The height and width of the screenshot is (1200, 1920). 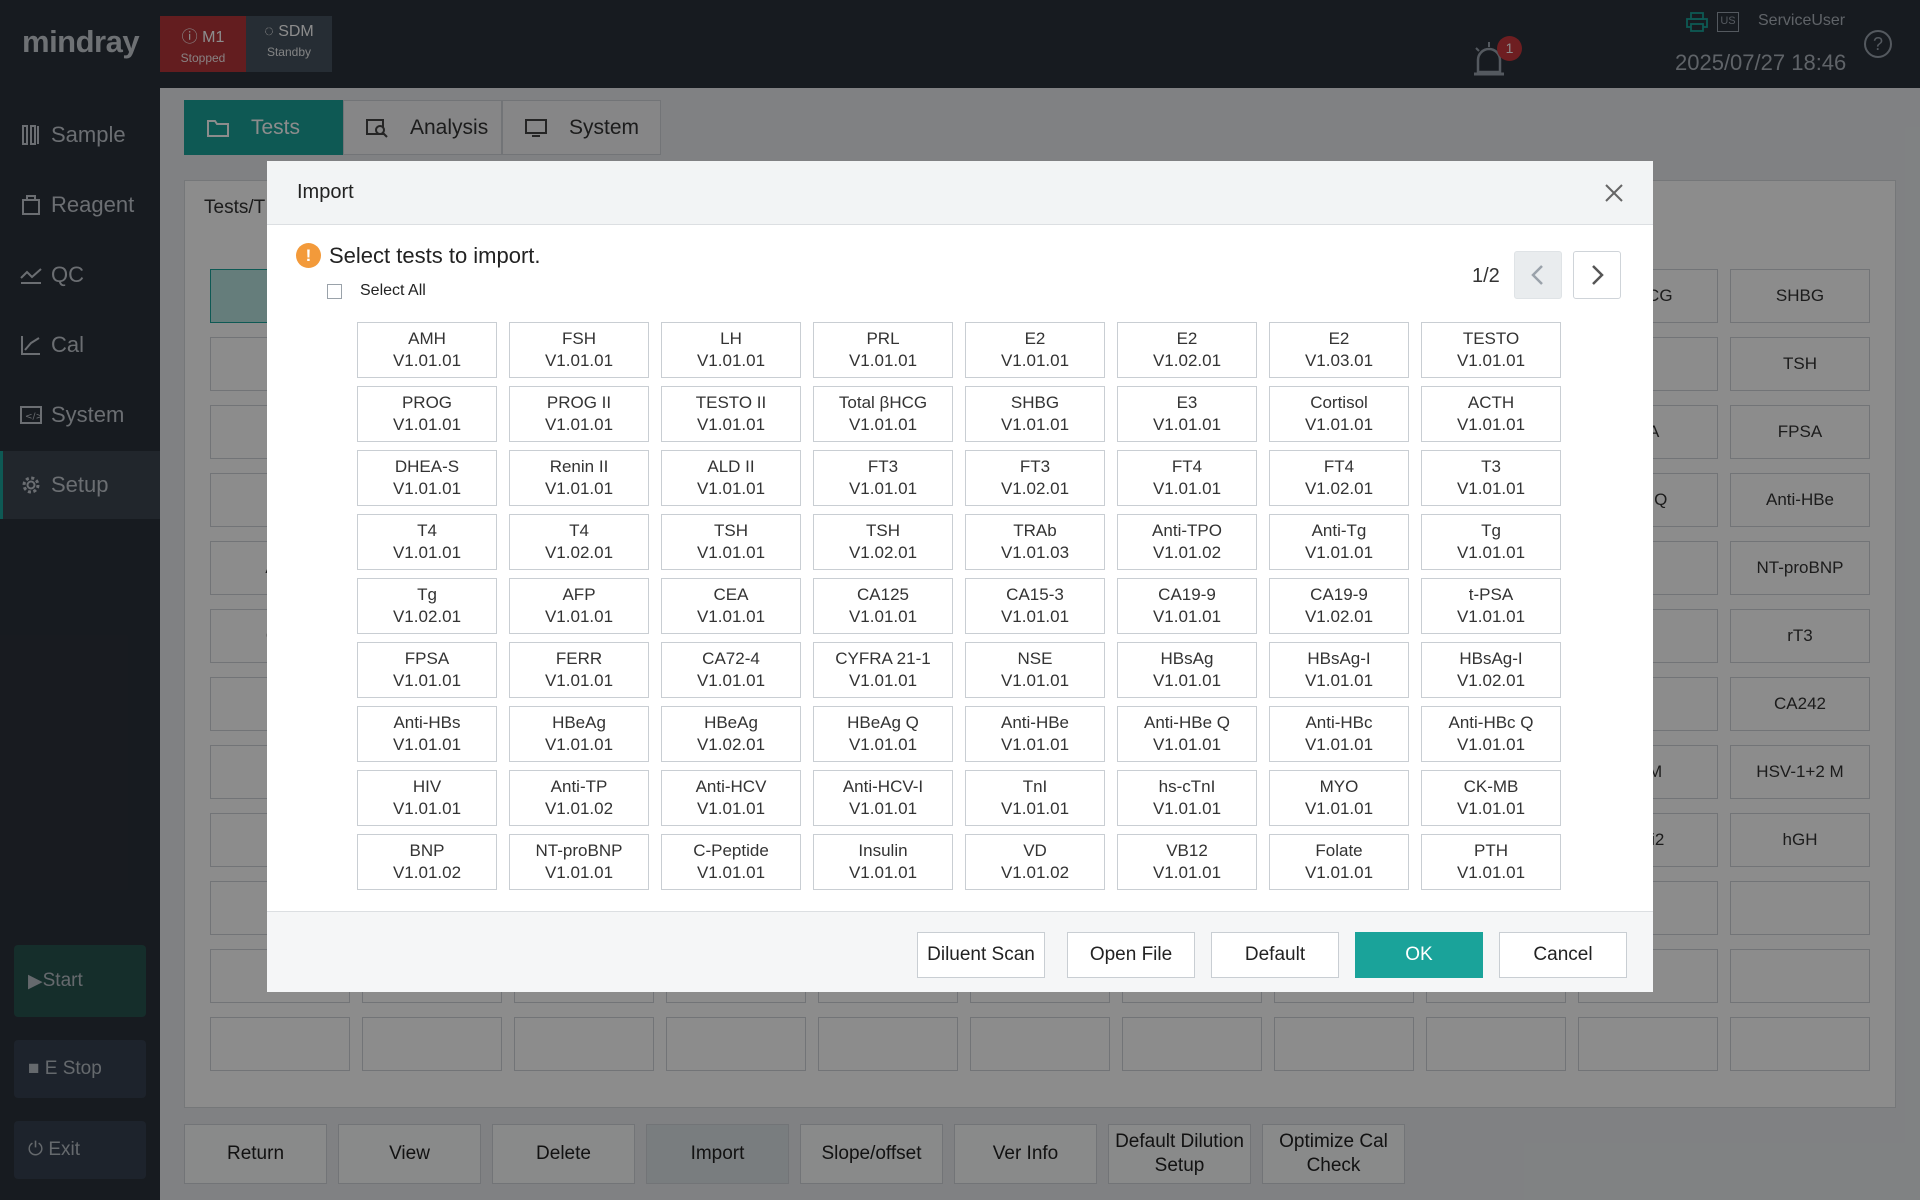 I want to click on test-option: CYFRA 21-1 V1.01.01, so click(x=883, y=670).